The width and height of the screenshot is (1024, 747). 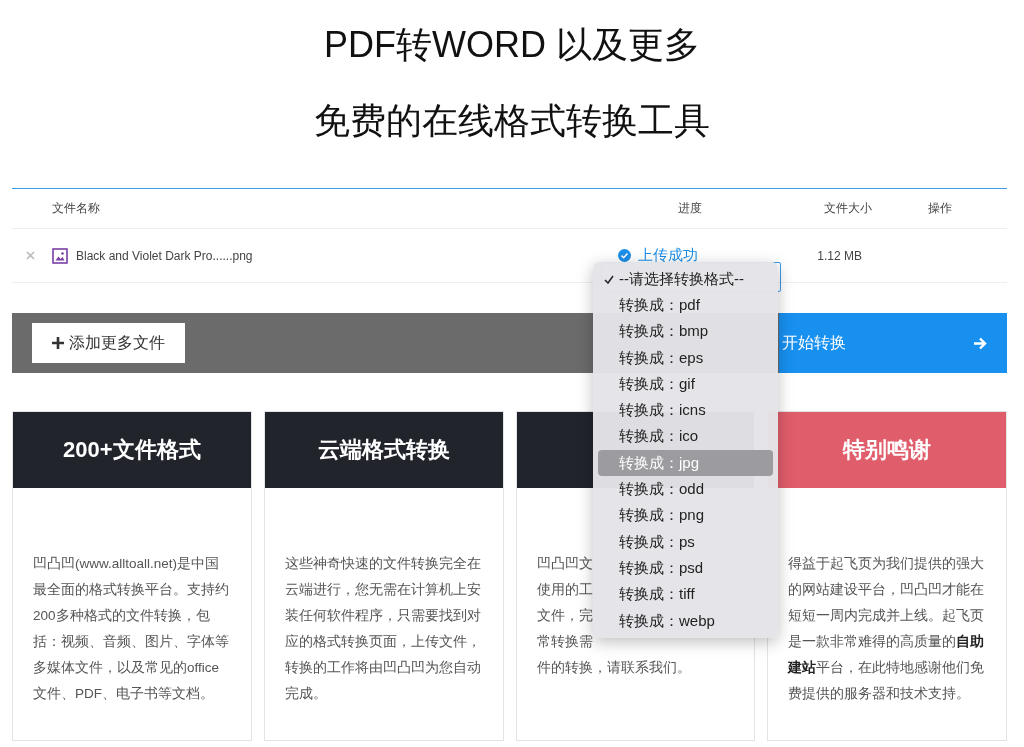 I want to click on card-title: 云端格式转换, so click(x=383, y=450).